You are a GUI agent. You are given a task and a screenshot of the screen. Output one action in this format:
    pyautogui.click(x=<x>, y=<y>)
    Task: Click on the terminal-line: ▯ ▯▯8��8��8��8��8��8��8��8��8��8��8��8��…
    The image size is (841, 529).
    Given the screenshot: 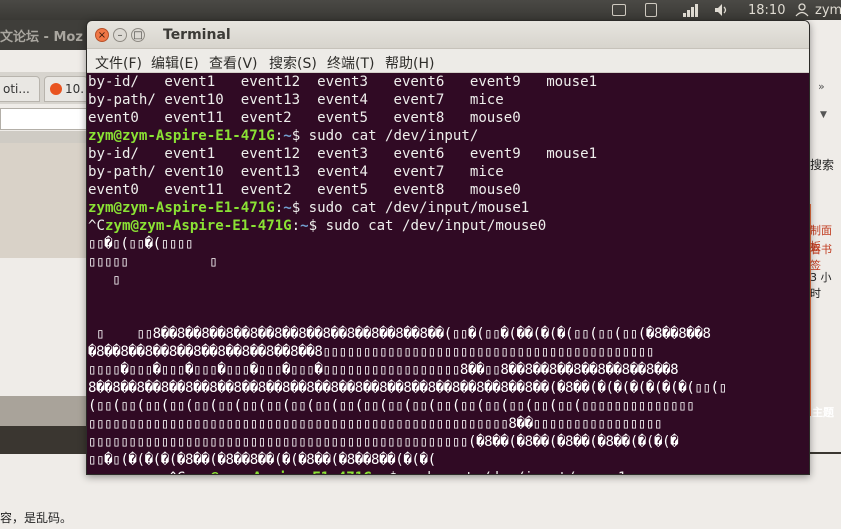 What is the action you would take?
    pyautogui.click(x=448, y=334)
    